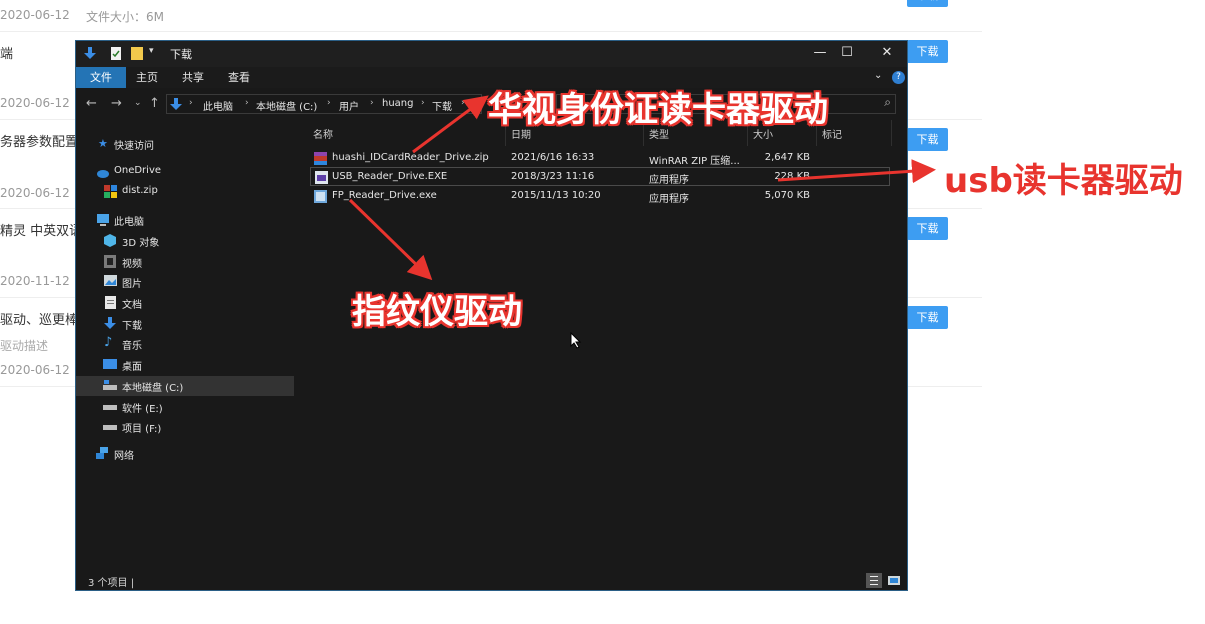 This screenshot has height=624, width=1205. What do you see at coordinates (658, 110) in the screenshot?
I see `annotation-idcard-driver: 华视身份证读卡器驱动` at bounding box center [658, 110].